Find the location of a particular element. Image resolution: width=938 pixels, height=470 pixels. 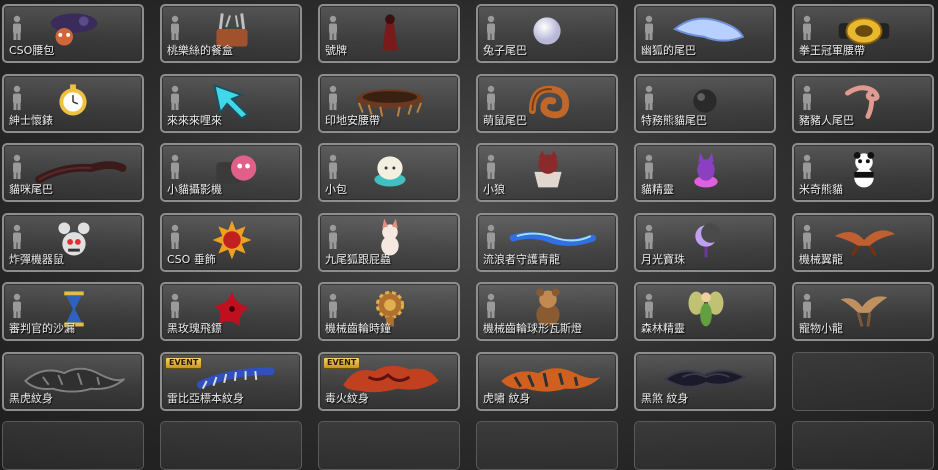

inventory-item: 紳士懷錶 is located at coordinates (73, 103).